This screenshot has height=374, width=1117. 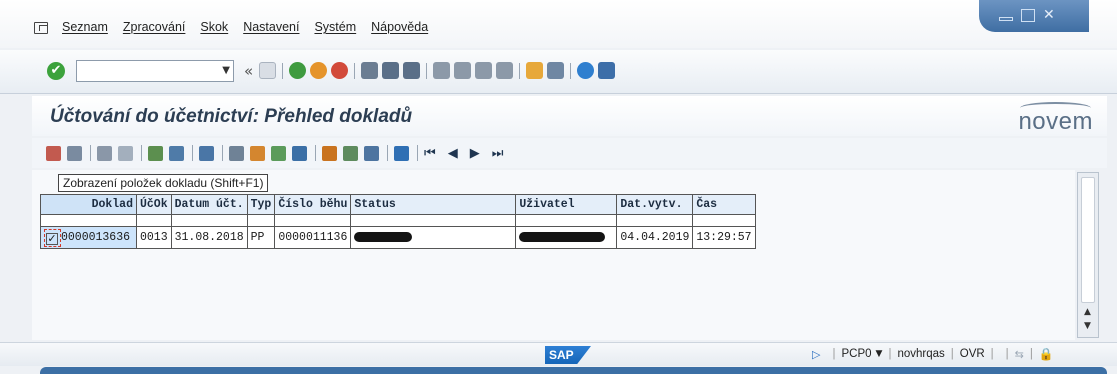 I want to click on menu-item-skok: Skok, so click(x=214, y=27).